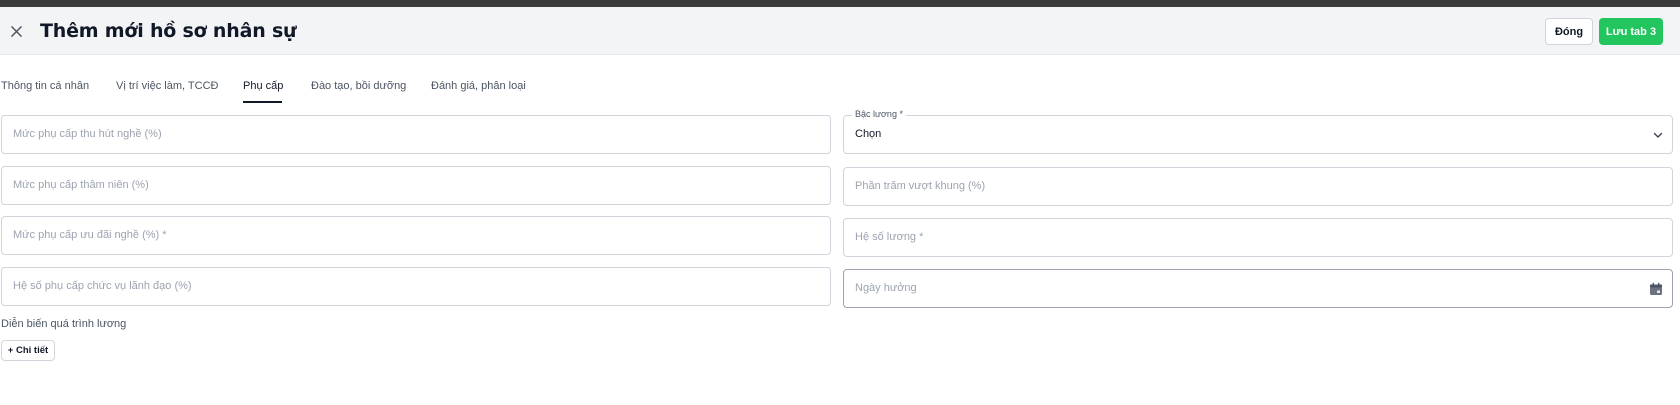 This screenshot has width=1680, height=405. Describe the element at coordinates (840, 31) in the screenshot. I see `modal-header: Thêm mới hồ sơ nhân sự Đóng Lưu tab 3` at that location.